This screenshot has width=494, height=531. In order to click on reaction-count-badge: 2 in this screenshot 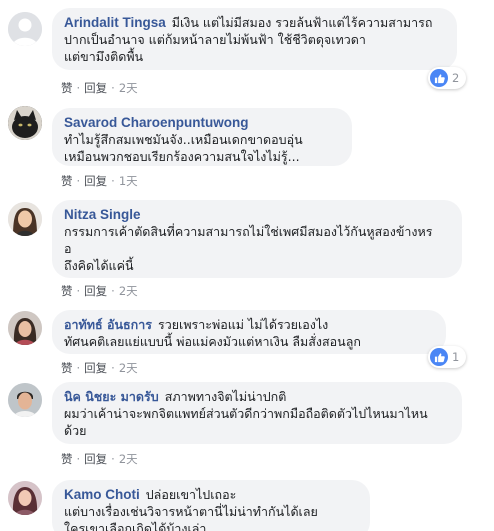, I will do `click(447, 78)`.